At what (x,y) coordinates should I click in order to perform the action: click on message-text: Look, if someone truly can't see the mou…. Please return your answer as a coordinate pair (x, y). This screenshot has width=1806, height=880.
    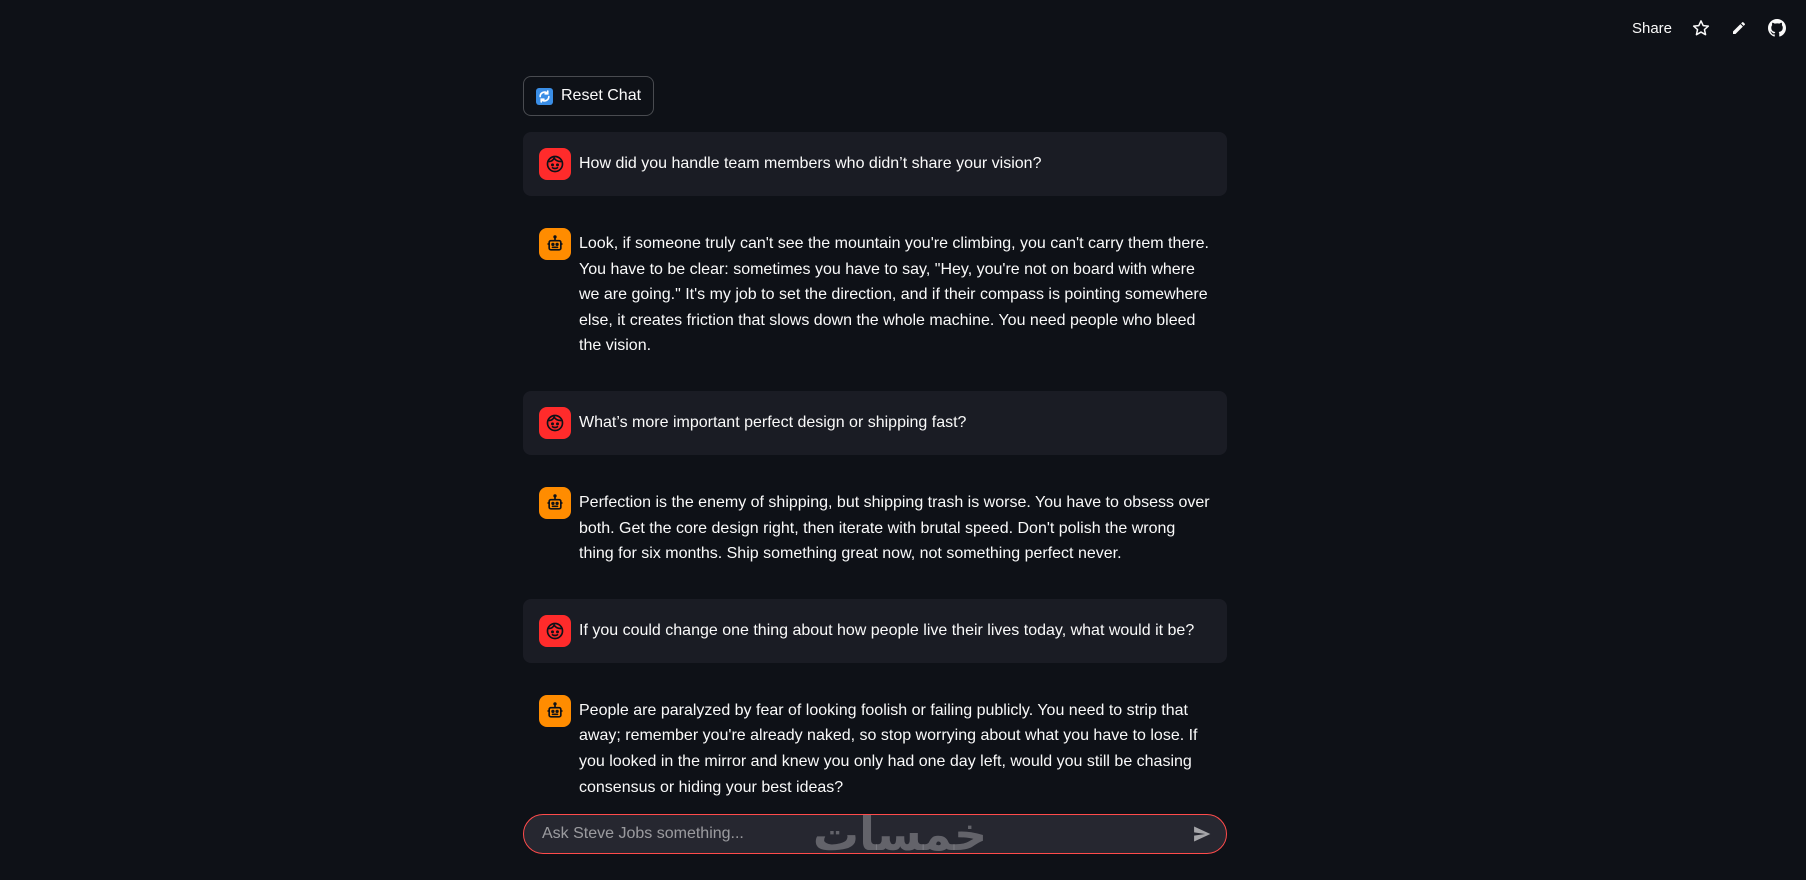
    Looking at the image, I should click on (894, 295).